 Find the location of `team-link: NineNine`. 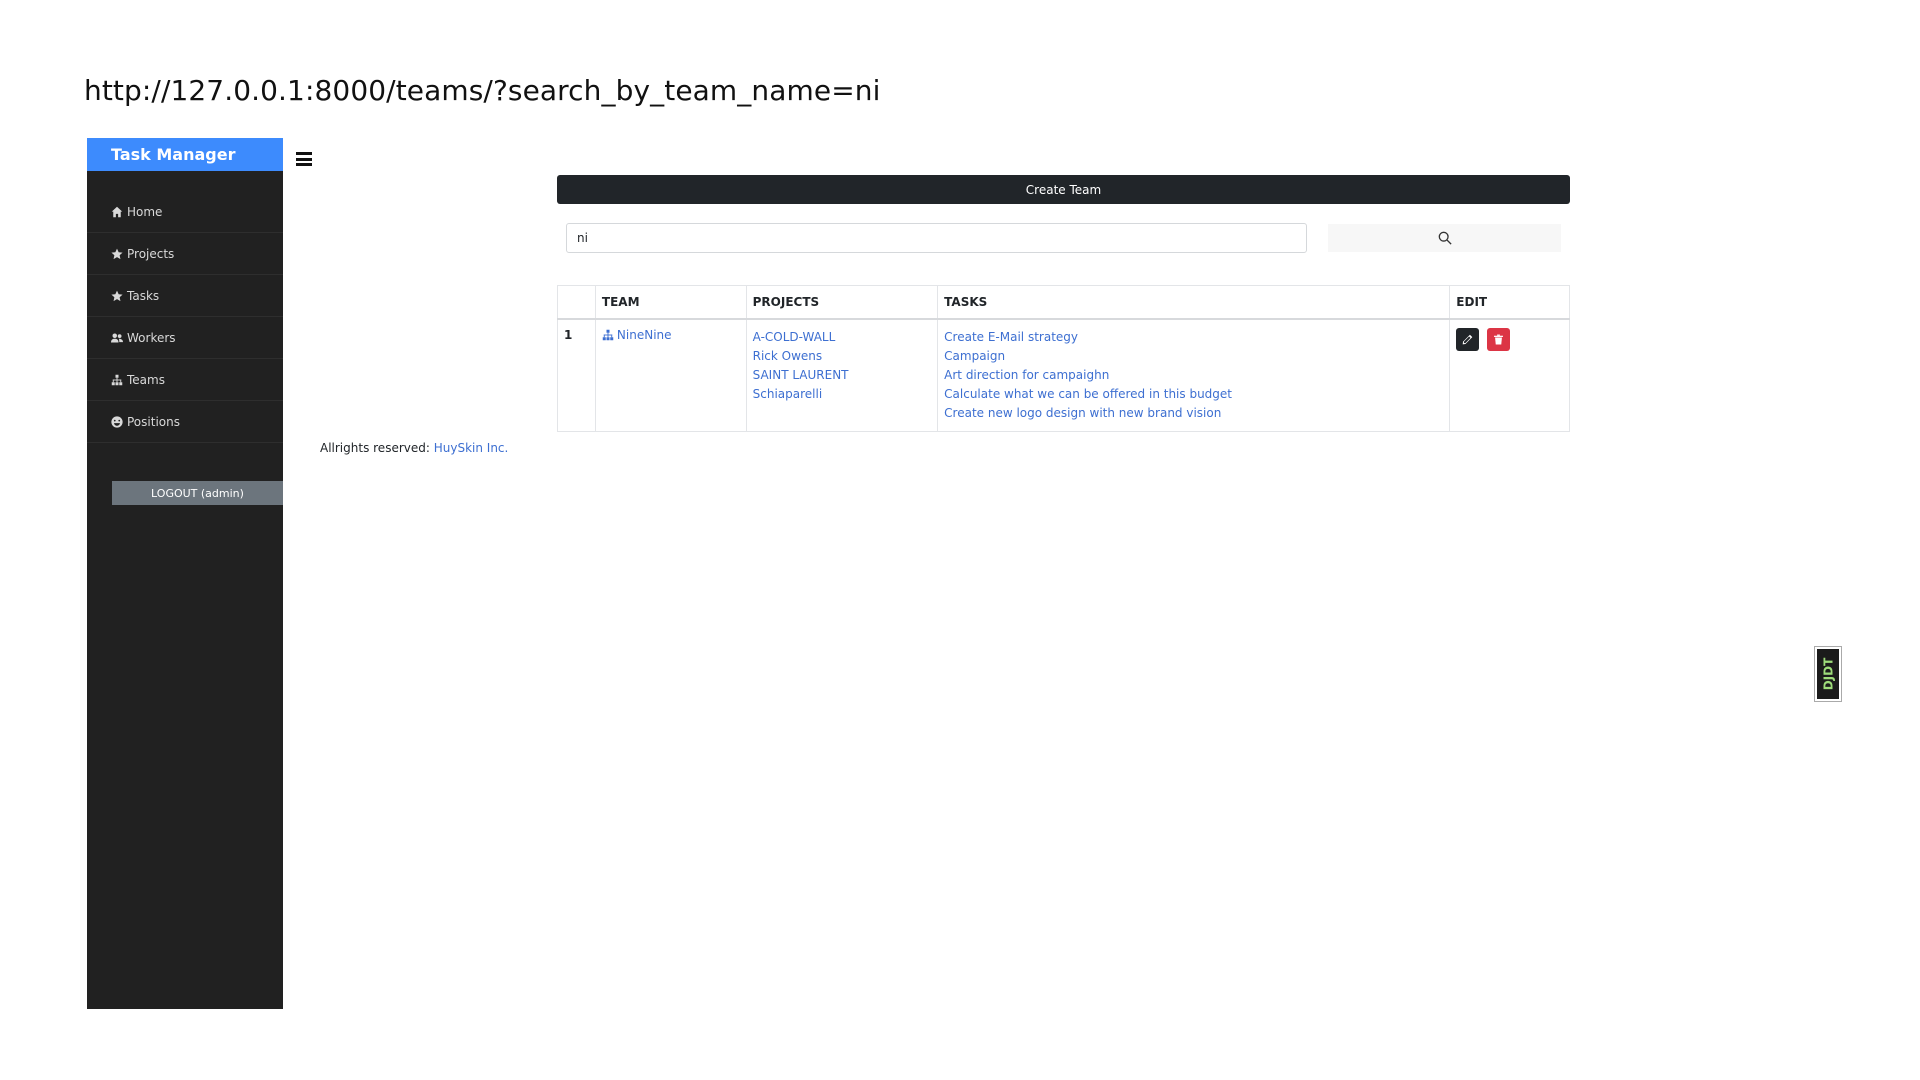

team-link: NineNine is located at coordinates (637, 335).